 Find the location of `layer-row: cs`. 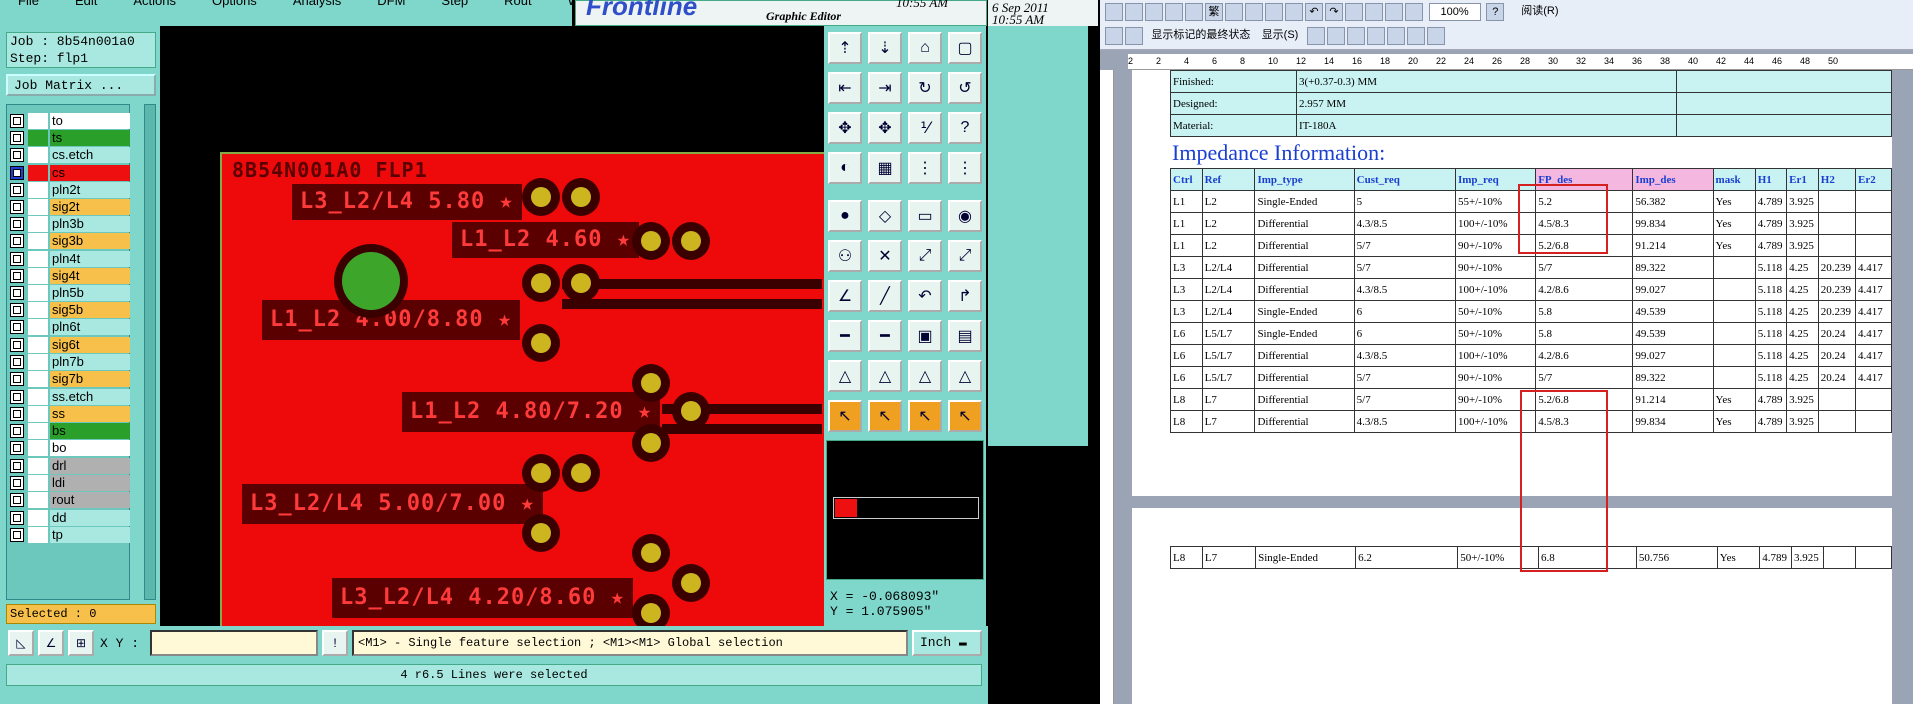

layer-row: cs is located at coordinates (70, 173).